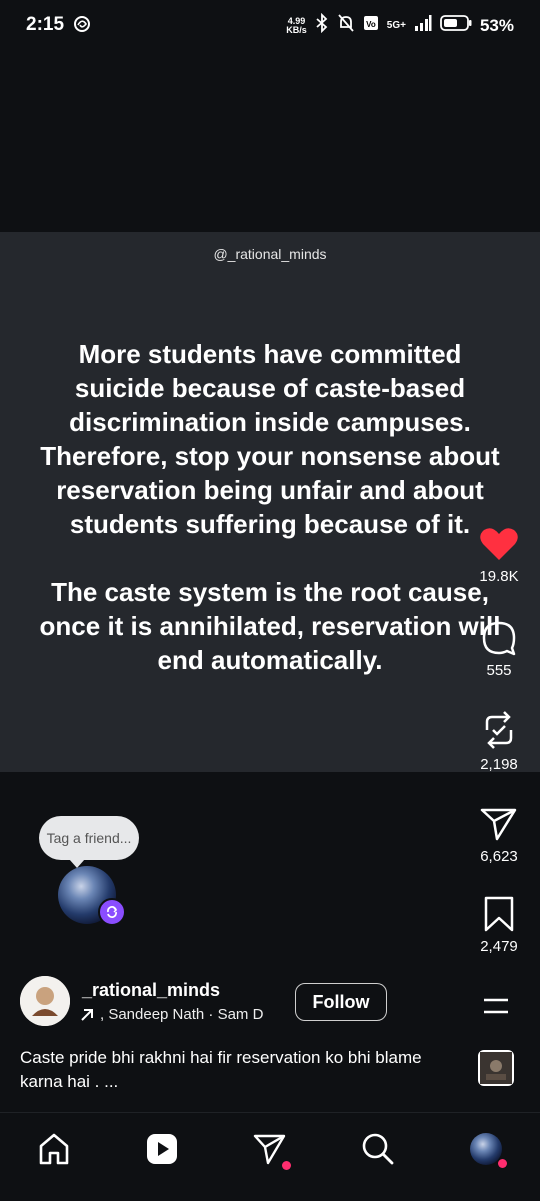 Image resolution: width=540 pixels, height=1201 pixels. Describe the element at coordinates (496, 25) in the screenshot. I see `battery-percent: 53%` at that location.